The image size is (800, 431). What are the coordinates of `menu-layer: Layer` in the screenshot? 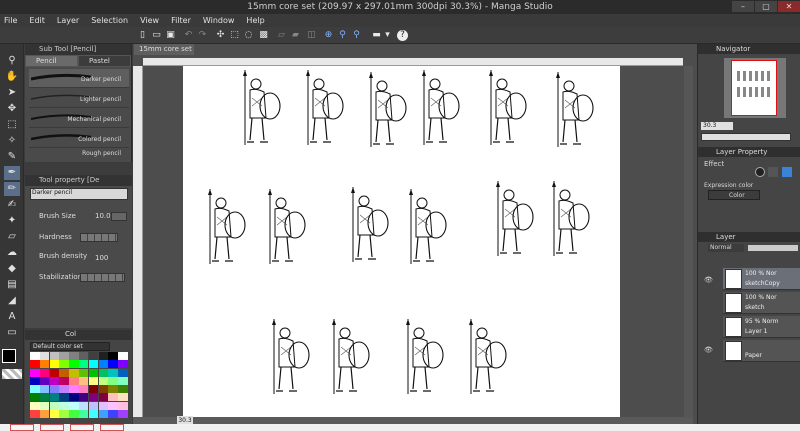 It's located at (68, 20).